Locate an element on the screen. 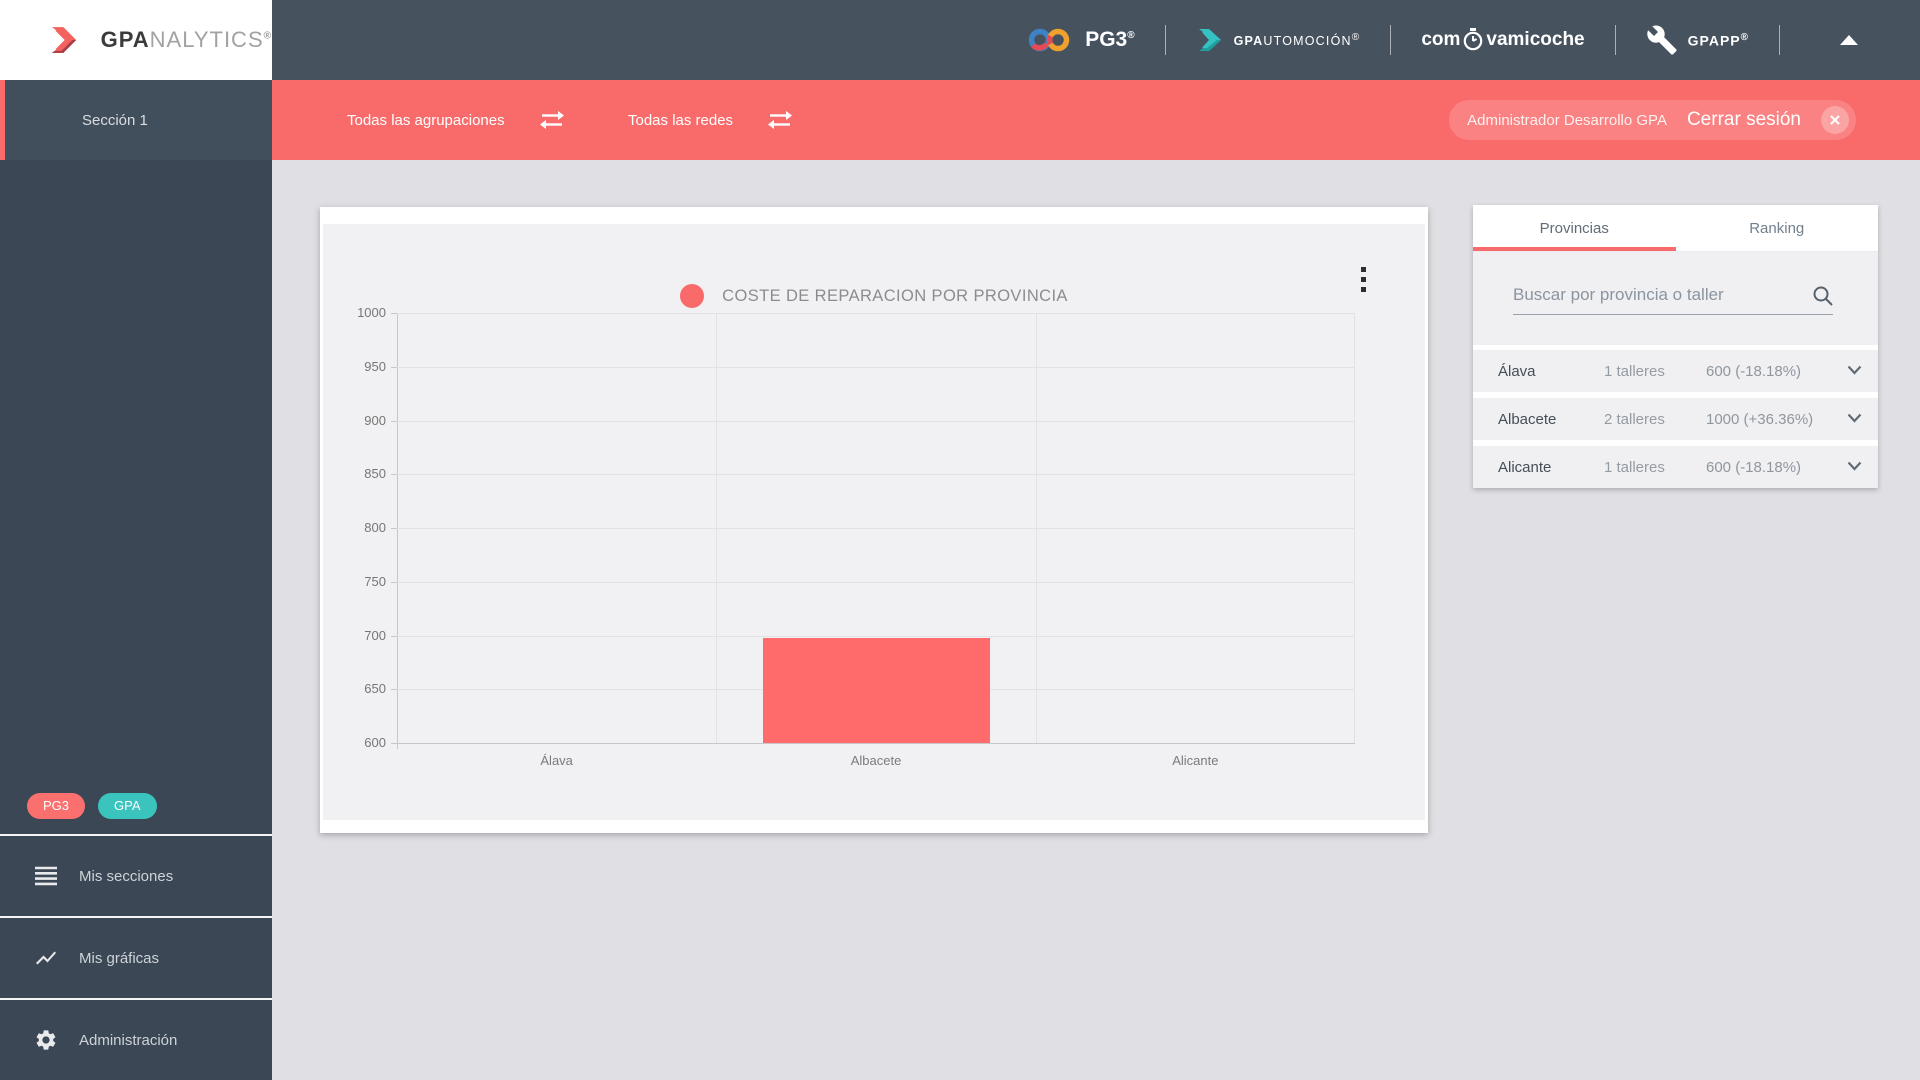 The image size is (1920, 1080). y-tick-label: 800 is located at coordinates (375, 527).